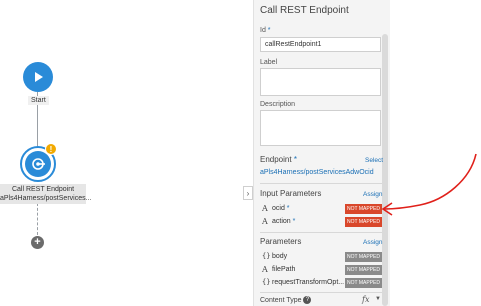  I want to click on param-name: body, so click(280, 256).